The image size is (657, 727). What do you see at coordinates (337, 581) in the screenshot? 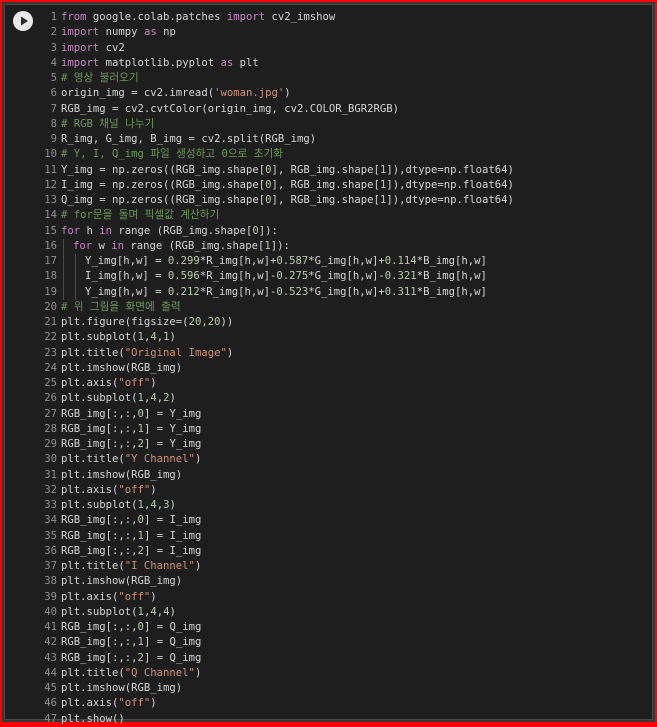
I see `code-line: 38 plt.imshow(RGB_img)` at bounding box center [337, 581].